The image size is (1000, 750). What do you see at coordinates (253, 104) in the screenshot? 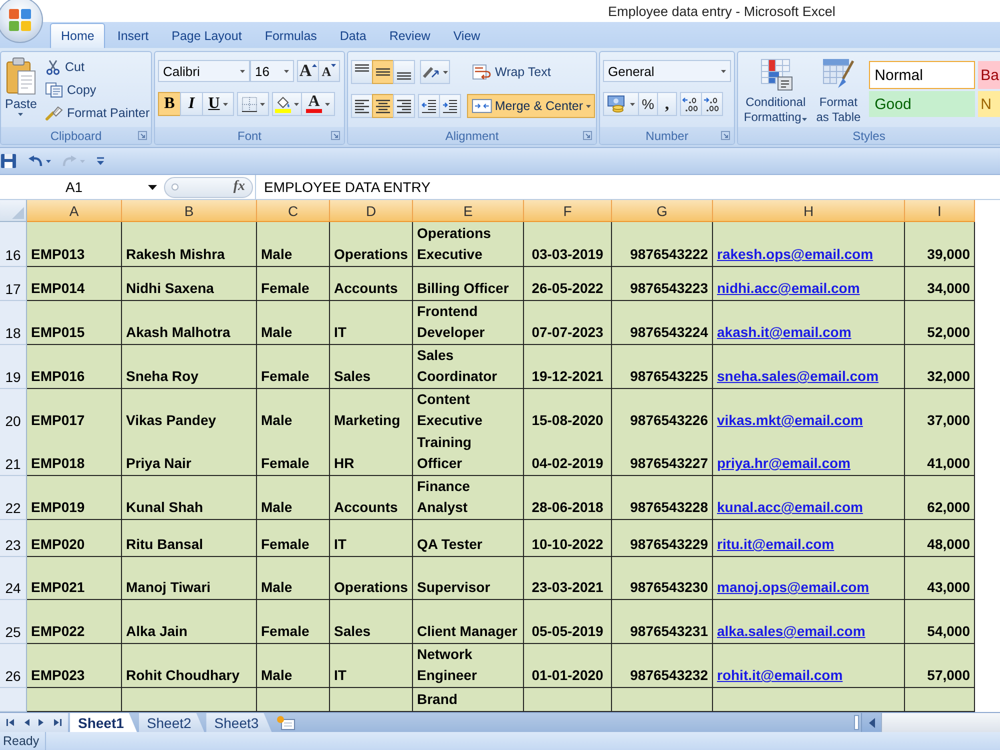
I see `borders-button` at bounding box center [253, 104].